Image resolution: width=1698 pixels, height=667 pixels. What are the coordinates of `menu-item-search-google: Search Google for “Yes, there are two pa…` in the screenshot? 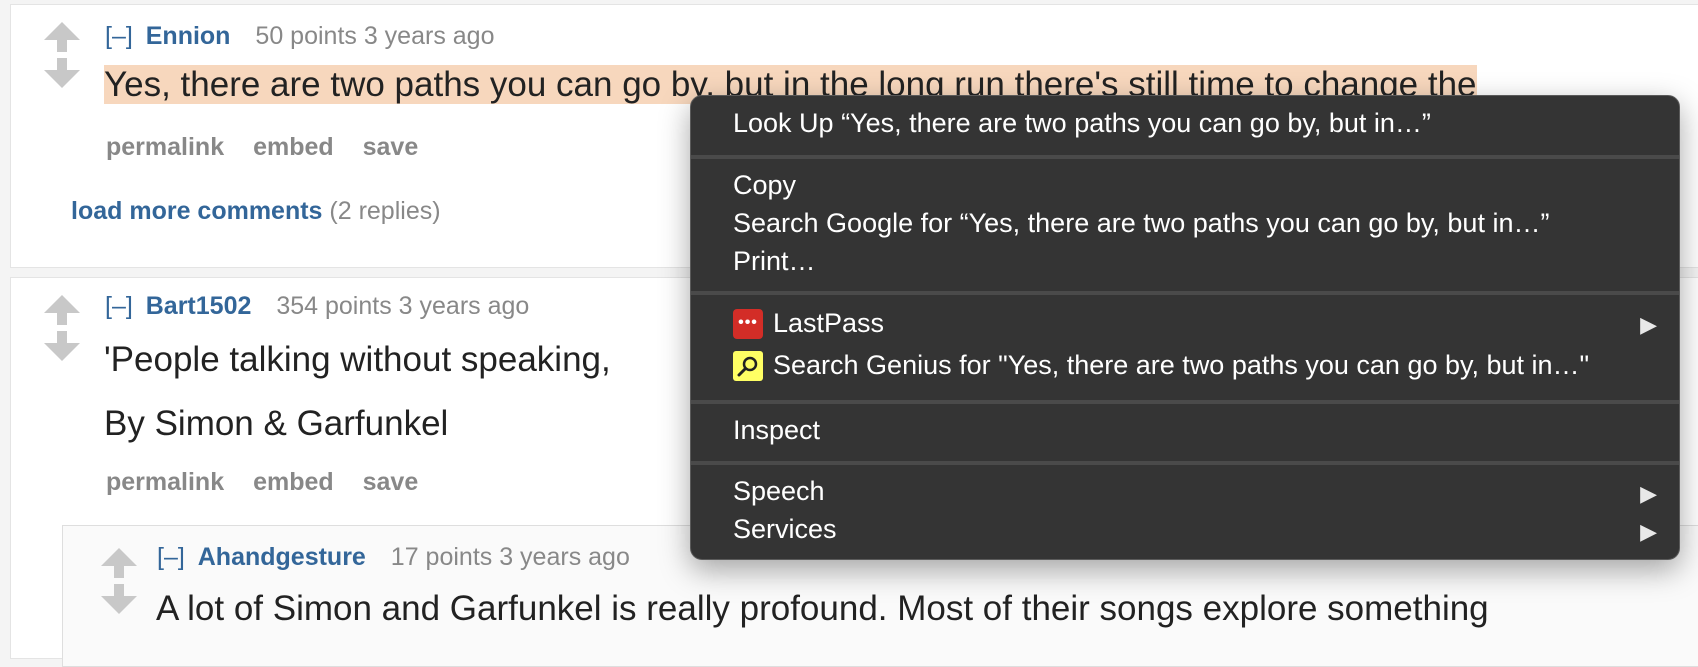 It's located at (1141, 223).